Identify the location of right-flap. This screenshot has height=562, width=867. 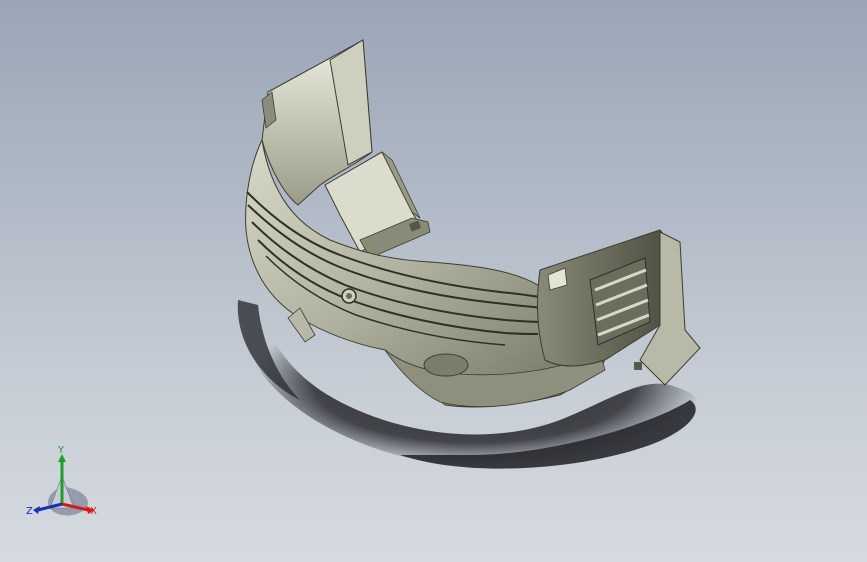
(619, 307).